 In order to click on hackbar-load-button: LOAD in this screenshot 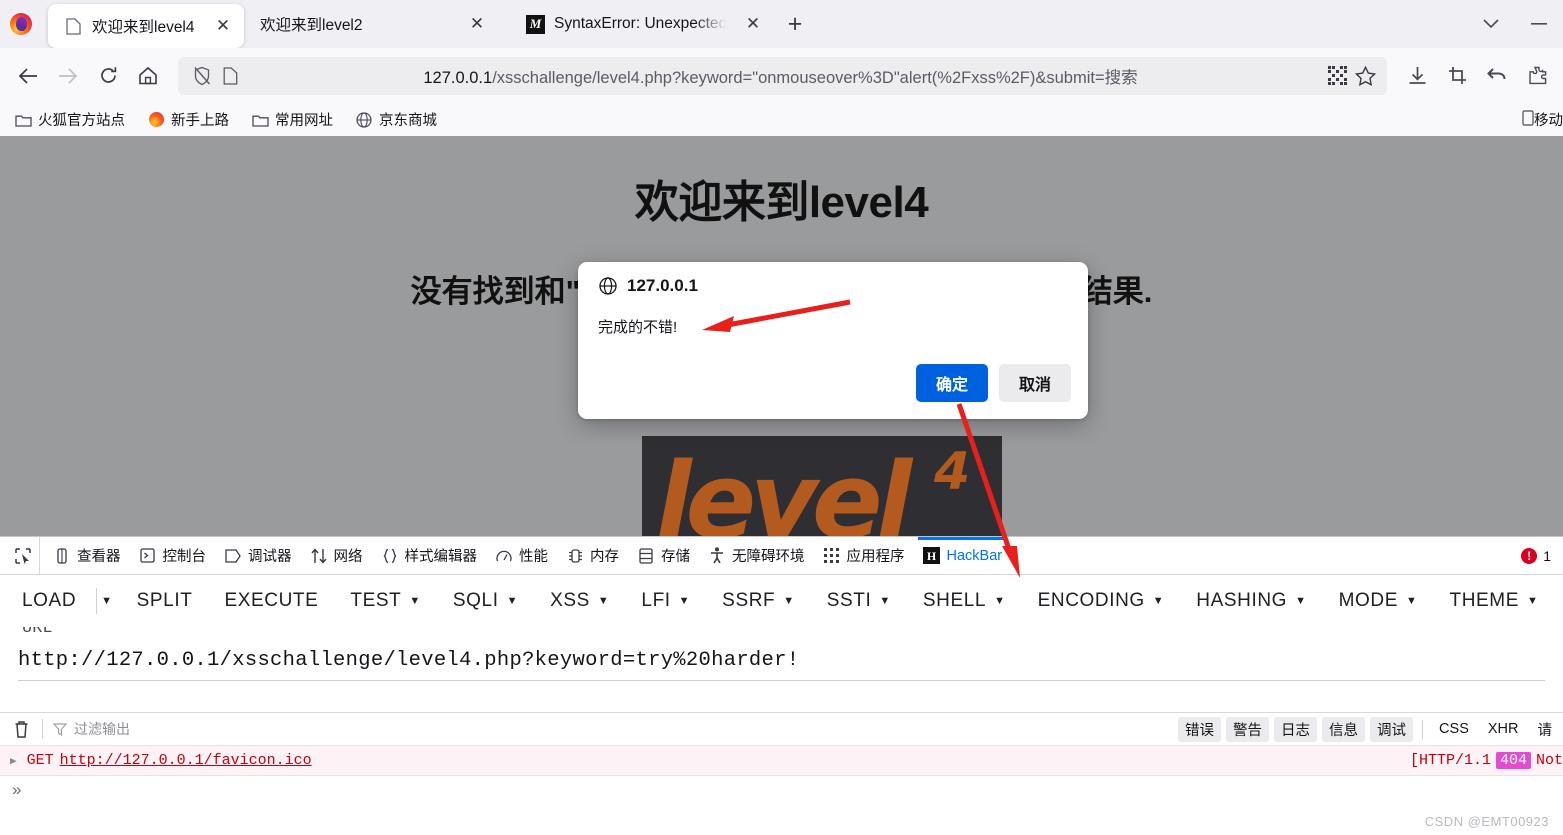, I will do `click(49, 601)`.